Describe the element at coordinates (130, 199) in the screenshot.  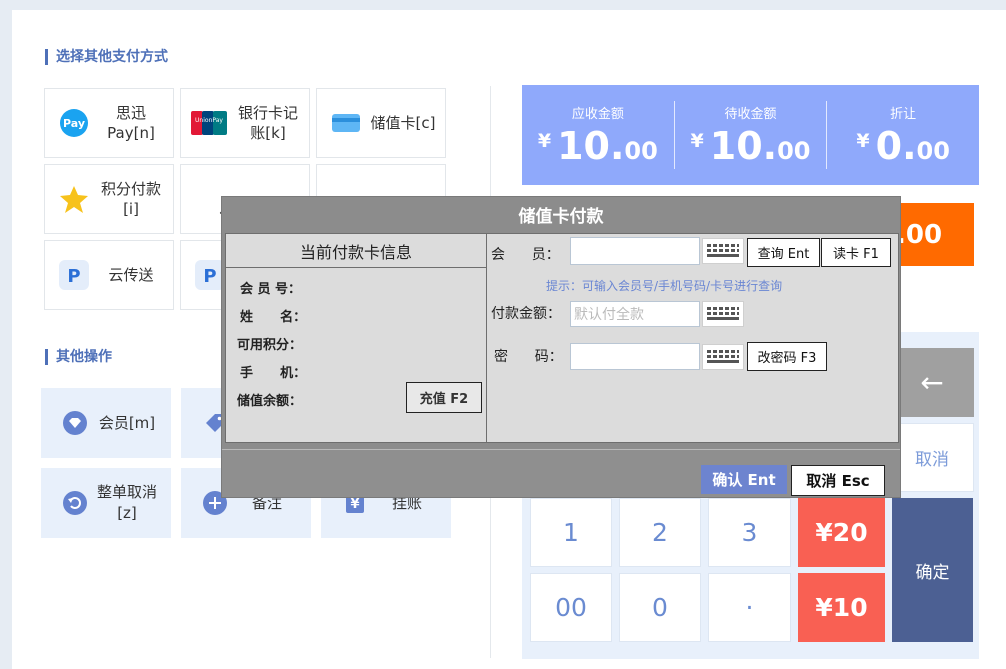
I see `pay-tile-label: 积分付款[i]` at that location.